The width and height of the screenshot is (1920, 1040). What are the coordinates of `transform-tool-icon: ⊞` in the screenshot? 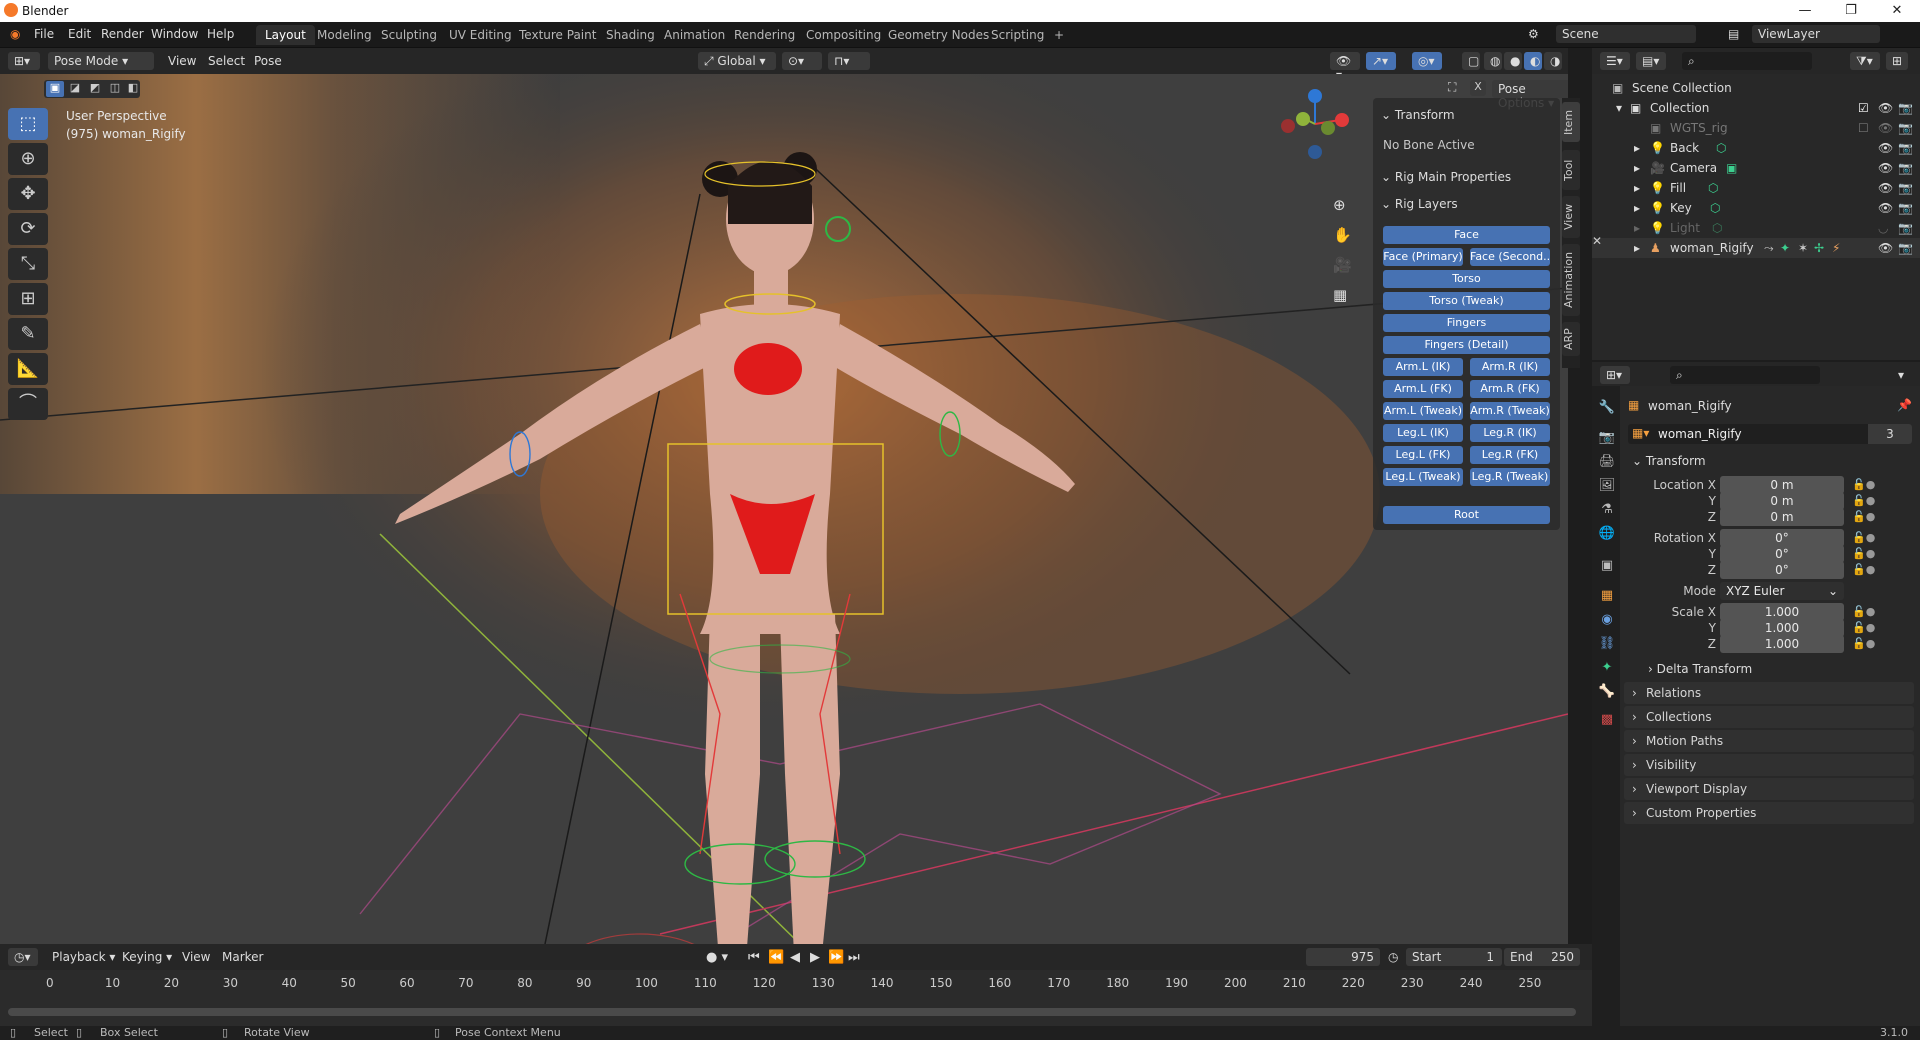 It's located at (28, 299).